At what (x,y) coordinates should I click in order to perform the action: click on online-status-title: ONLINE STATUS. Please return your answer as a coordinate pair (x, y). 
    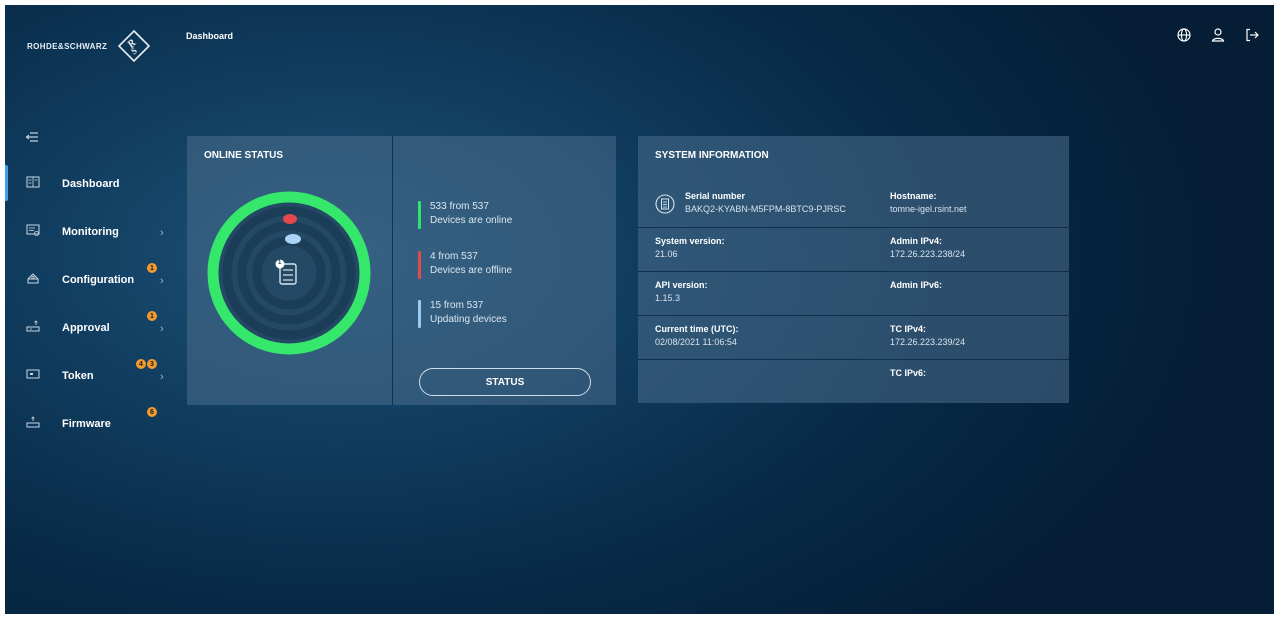
    Looking at the image, I should click on (244, 155).